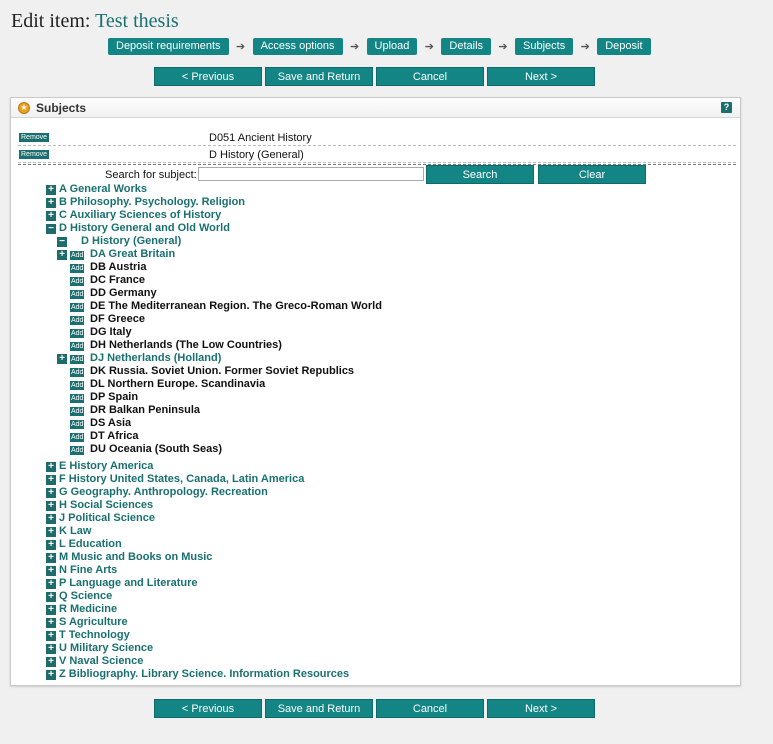  Describe the element at coordinates (391, 661) in the screenshot. I see `tree-node: + V Naval Science` at that location.